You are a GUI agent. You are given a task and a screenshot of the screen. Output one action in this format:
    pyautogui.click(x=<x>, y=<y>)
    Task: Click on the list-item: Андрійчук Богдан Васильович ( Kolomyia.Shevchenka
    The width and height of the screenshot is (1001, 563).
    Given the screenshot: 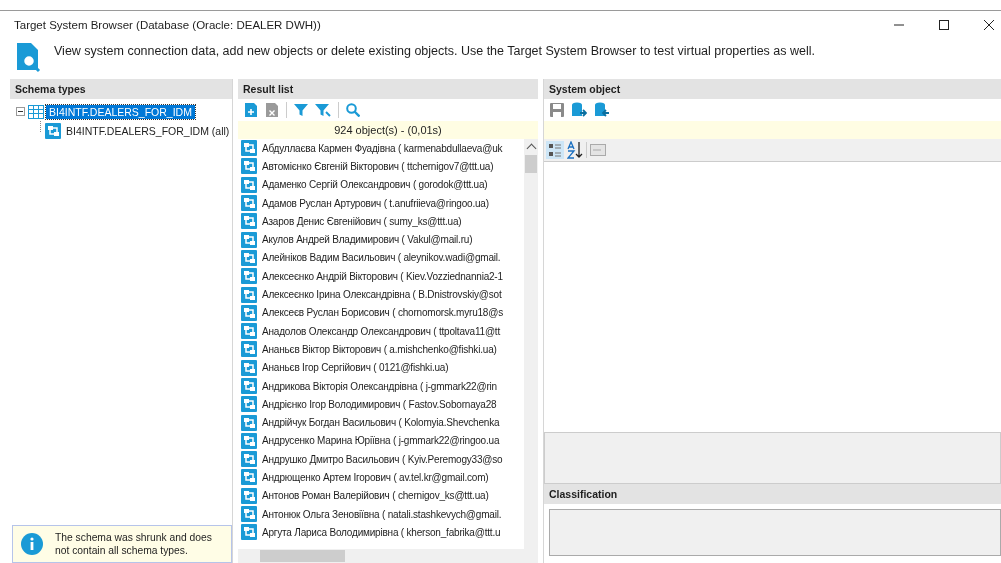 What is the action you would take?
    pyautogui.click(x=381, y=423)
    